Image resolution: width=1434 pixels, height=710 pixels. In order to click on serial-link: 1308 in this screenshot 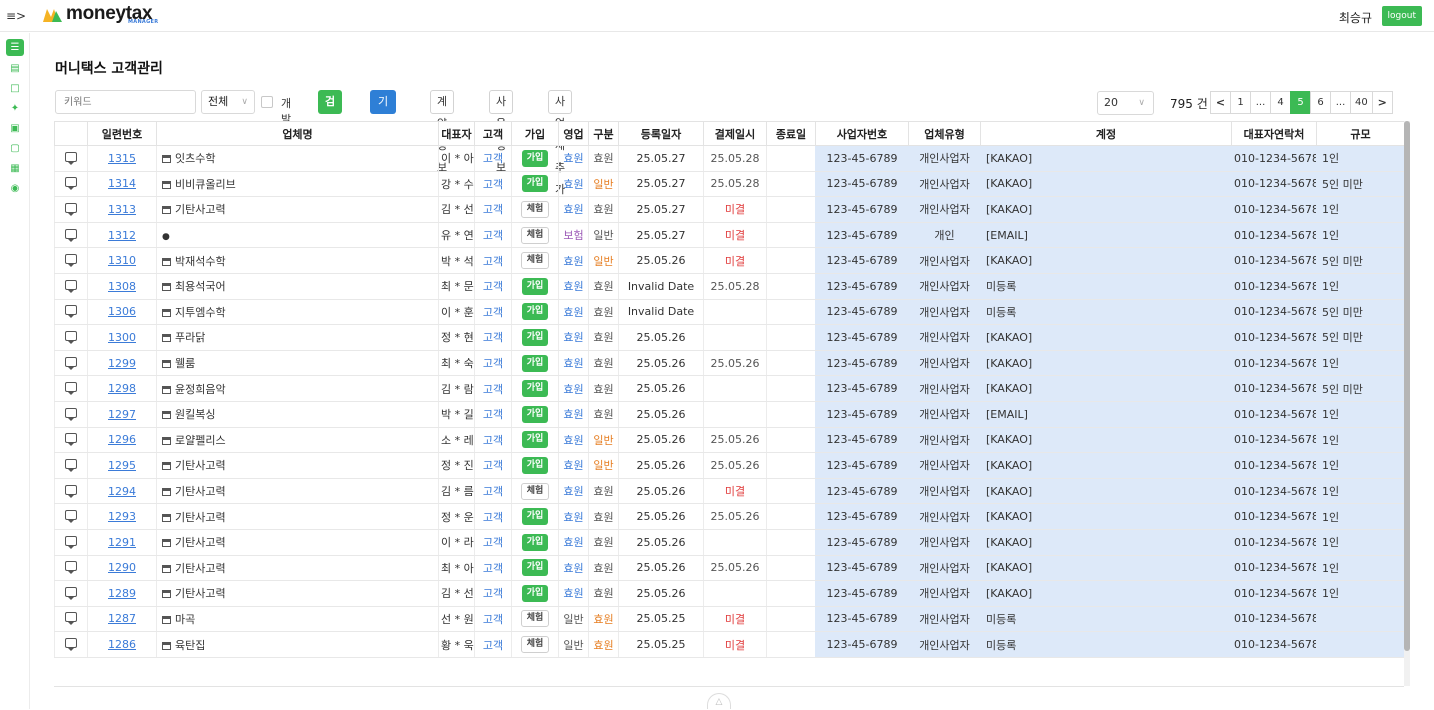, I will do `click(122, 286)`.